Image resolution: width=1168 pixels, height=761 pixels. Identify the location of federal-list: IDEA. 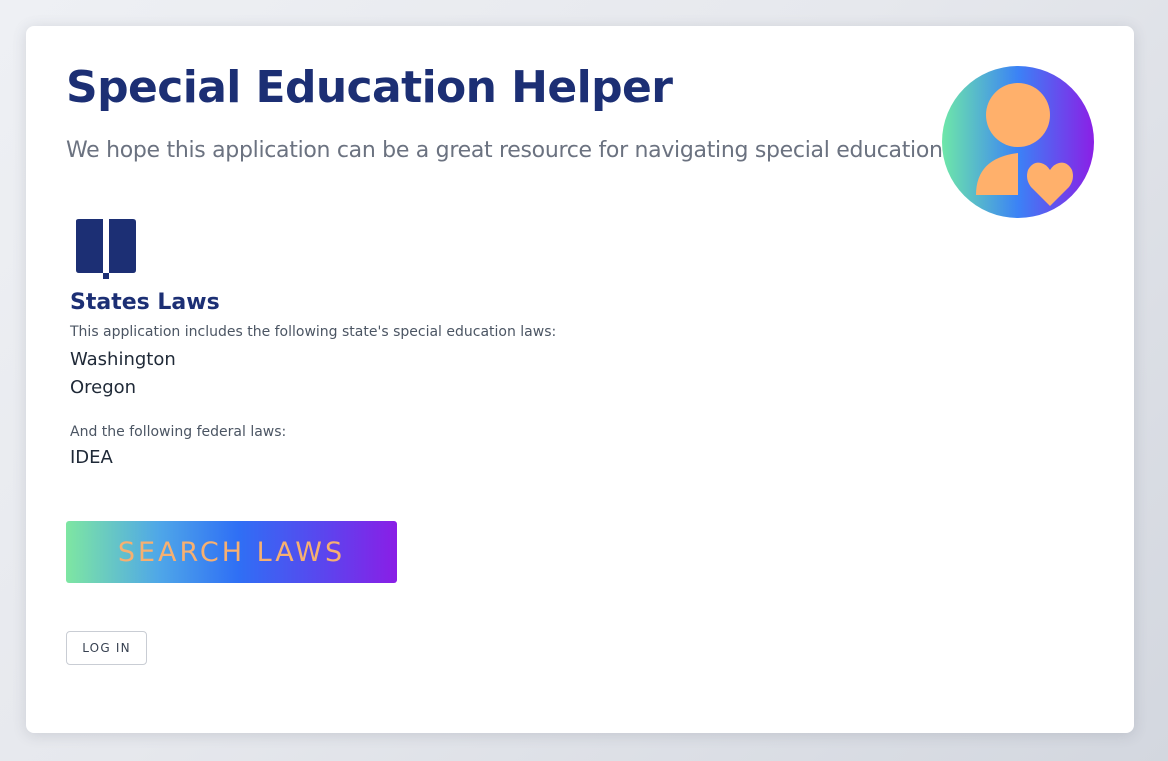
(91, 458).